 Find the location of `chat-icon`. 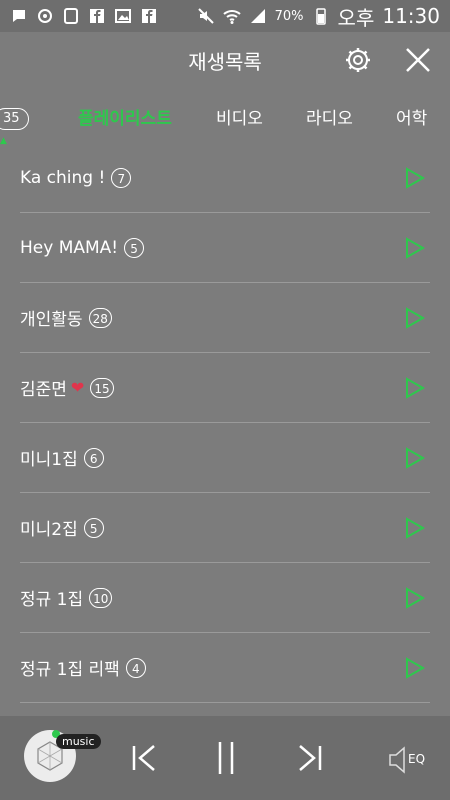

chat-icon is located at coordinates (19, 16).